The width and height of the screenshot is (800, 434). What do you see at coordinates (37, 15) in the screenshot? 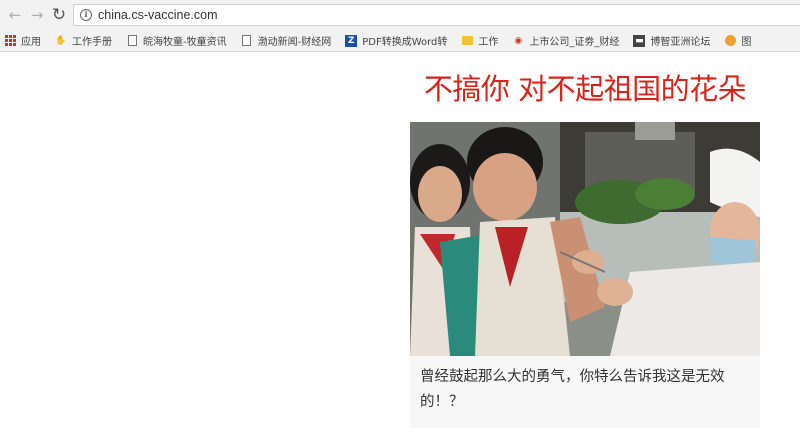
I see `forward-arrow-icon: →` at bounding box center [37, 15].